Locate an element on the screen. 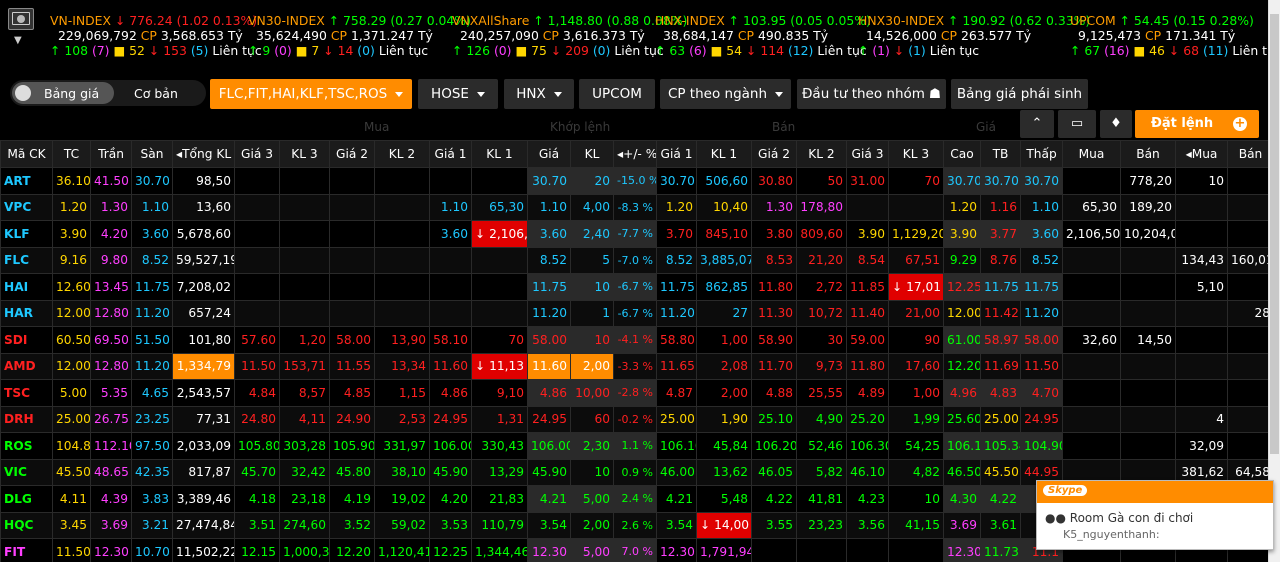 The width and height of the screenshot is (1280, 562). table-cell: -6.7 % is located at coordinates (635, 287).